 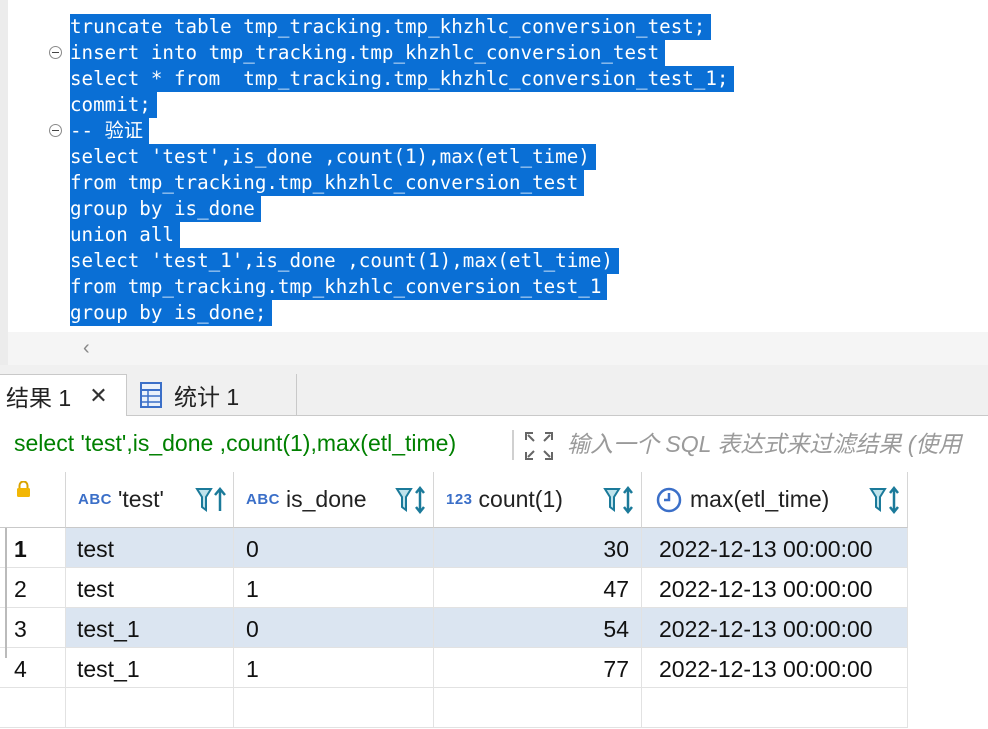 What do you see at coordinates (33, 500) in the screenshot?
I see `row-header-corner` at bounding box center [33, 500].